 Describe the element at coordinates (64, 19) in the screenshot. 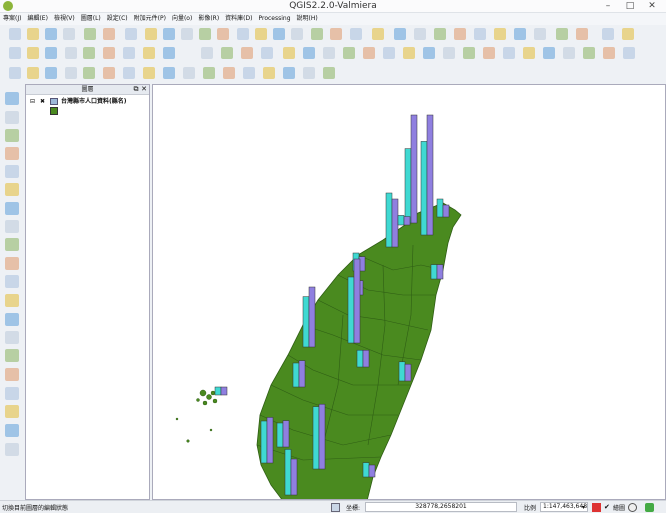

I see `menu-view: 檢視(V)` at that location.